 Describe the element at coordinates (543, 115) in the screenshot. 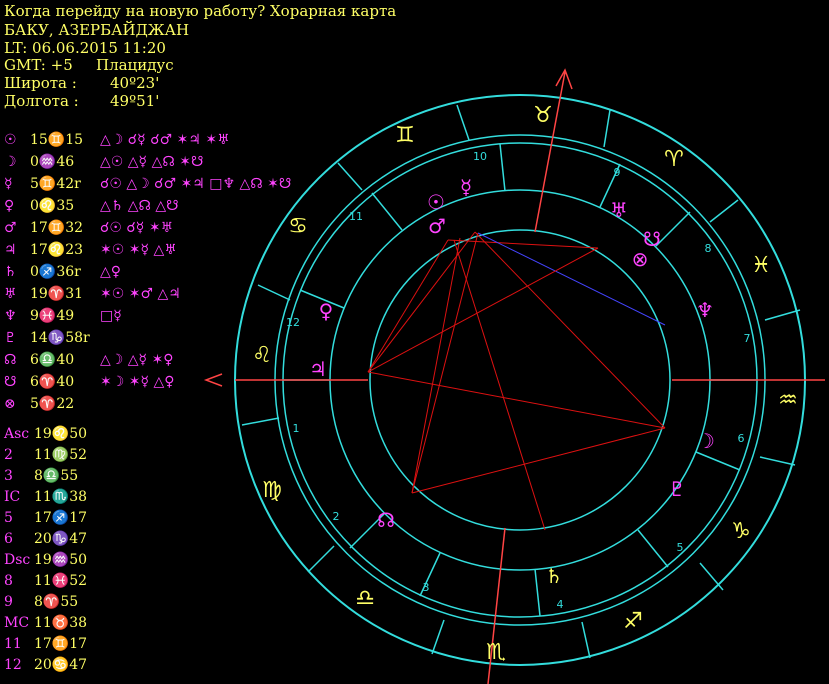

I see `zodiac-sign-glyph: ♉` at that location.